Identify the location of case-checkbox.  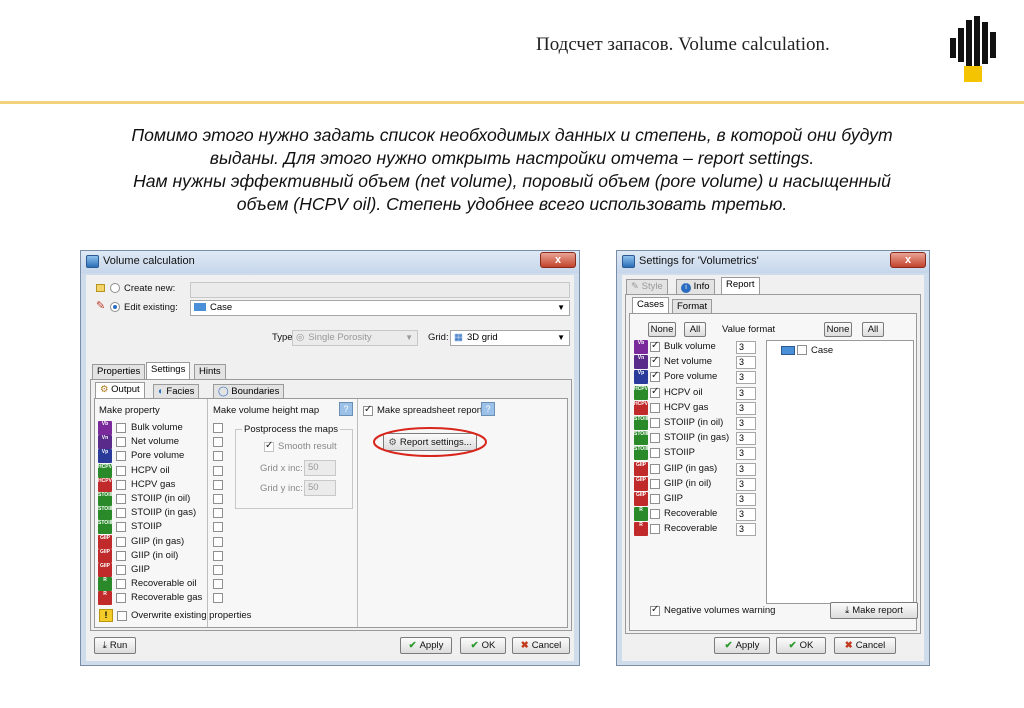
(802, 350).